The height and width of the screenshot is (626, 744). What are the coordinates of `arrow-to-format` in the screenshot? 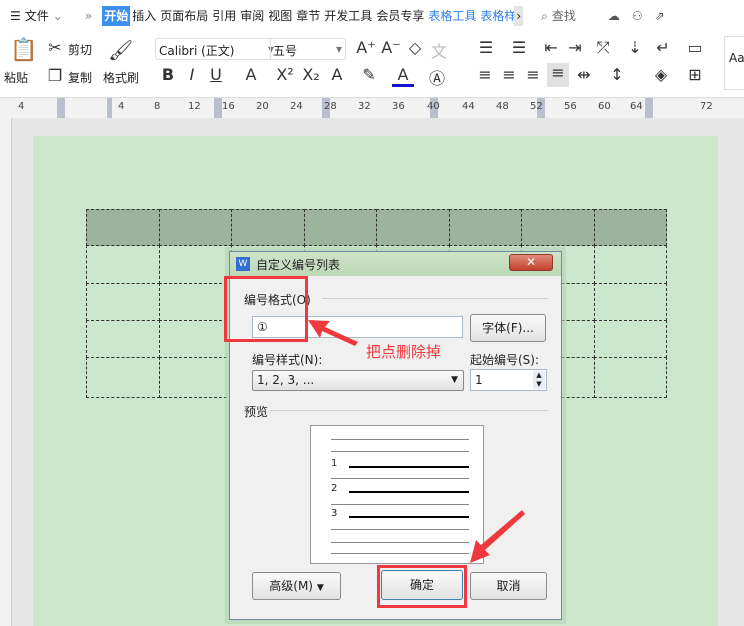 It's located at (333, 333).